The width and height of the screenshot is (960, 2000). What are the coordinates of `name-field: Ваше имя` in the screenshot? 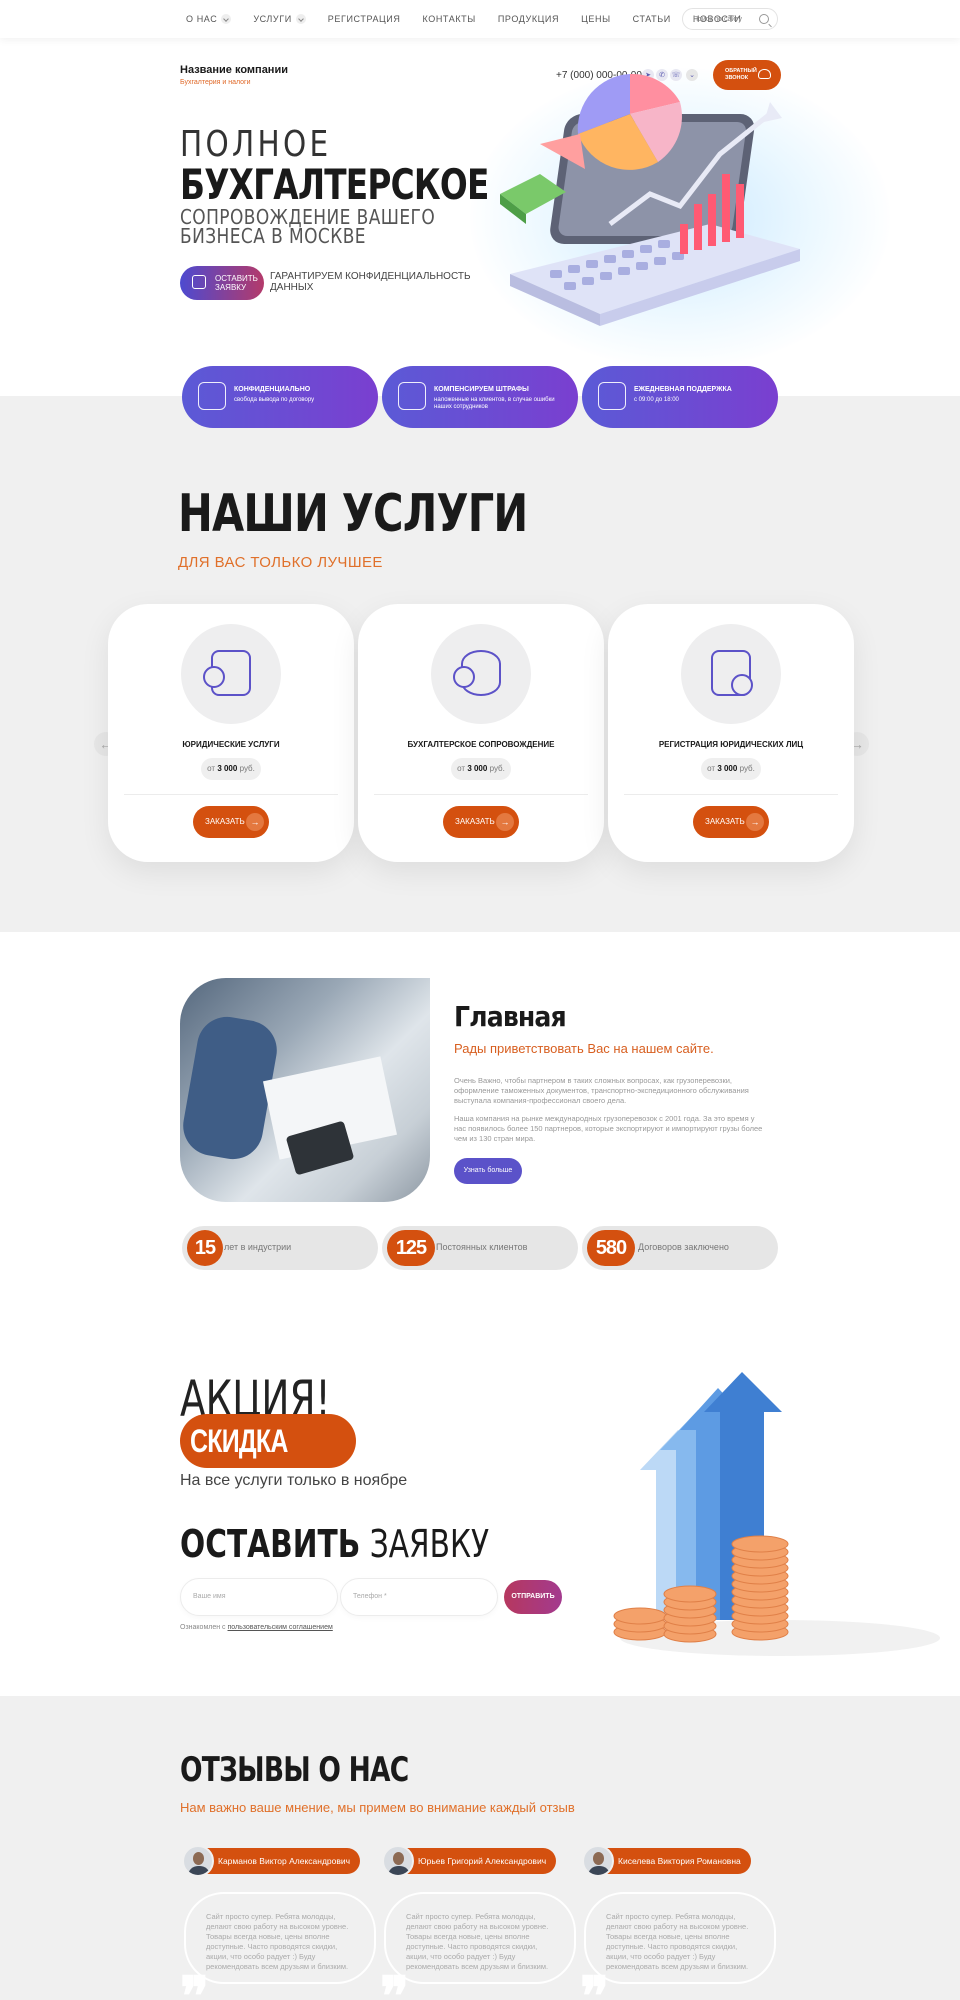 It's located at (259, 1597).